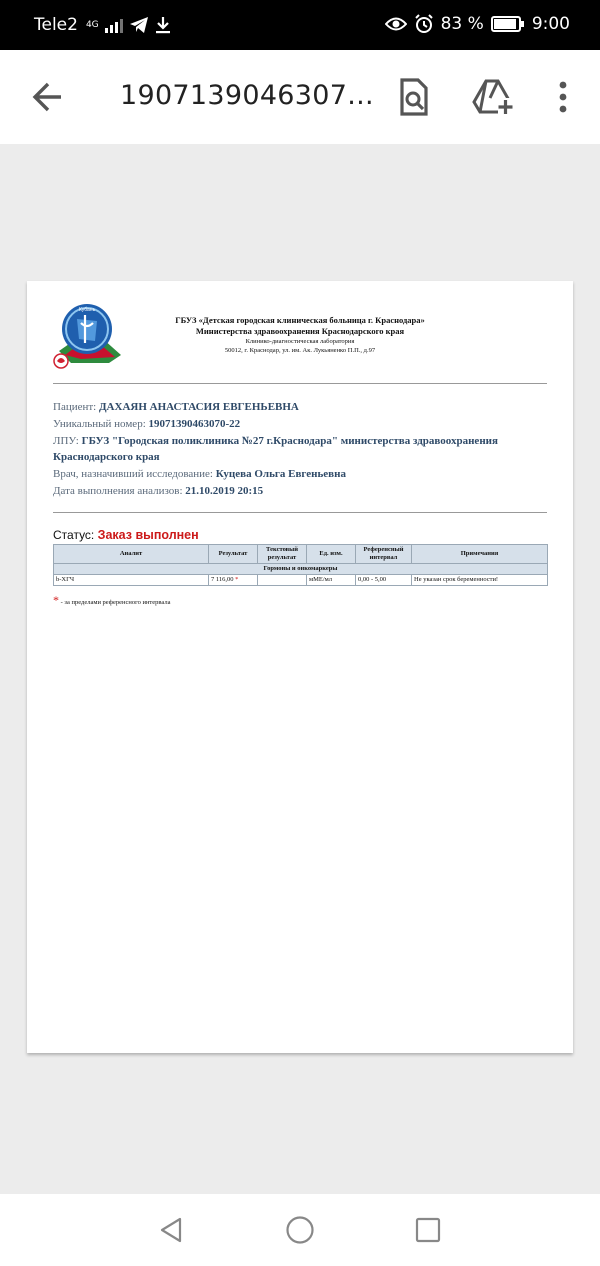 This screenshot has height=1266, width=600. What do you see at coordinates (198, 407) in the screenshot?
I see `patient-value: ДАХАЯН АНАСТАСИЯ ЕВГЕНЬЕВНА` at bounding box center [198, 407].